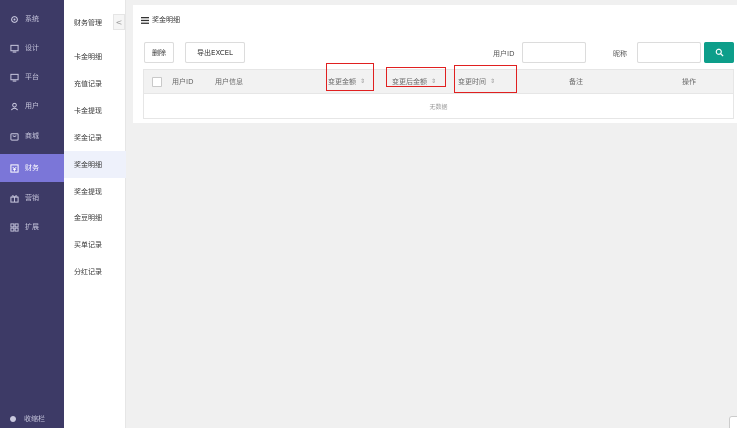  What do you see at coordinates (95, 217) in the screenshot?
I see `sub-item-gold-detail: 金豆明细` at bounding box center [95, 217].